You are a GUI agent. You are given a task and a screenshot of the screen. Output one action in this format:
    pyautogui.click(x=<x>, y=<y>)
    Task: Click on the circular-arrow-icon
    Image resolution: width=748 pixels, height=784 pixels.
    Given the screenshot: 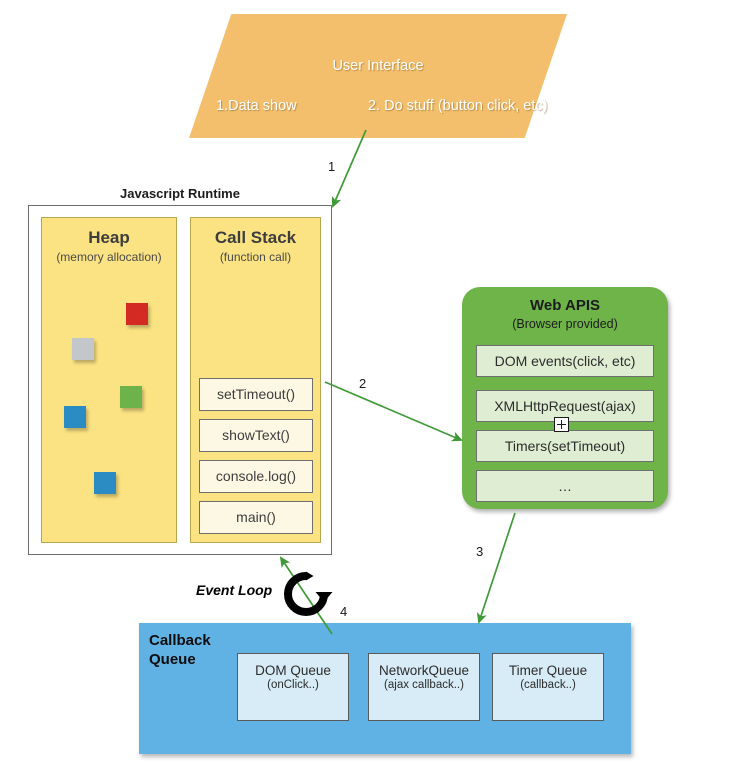 What is the action you would take?
    pyautogui.click(x=309, y=596)
    